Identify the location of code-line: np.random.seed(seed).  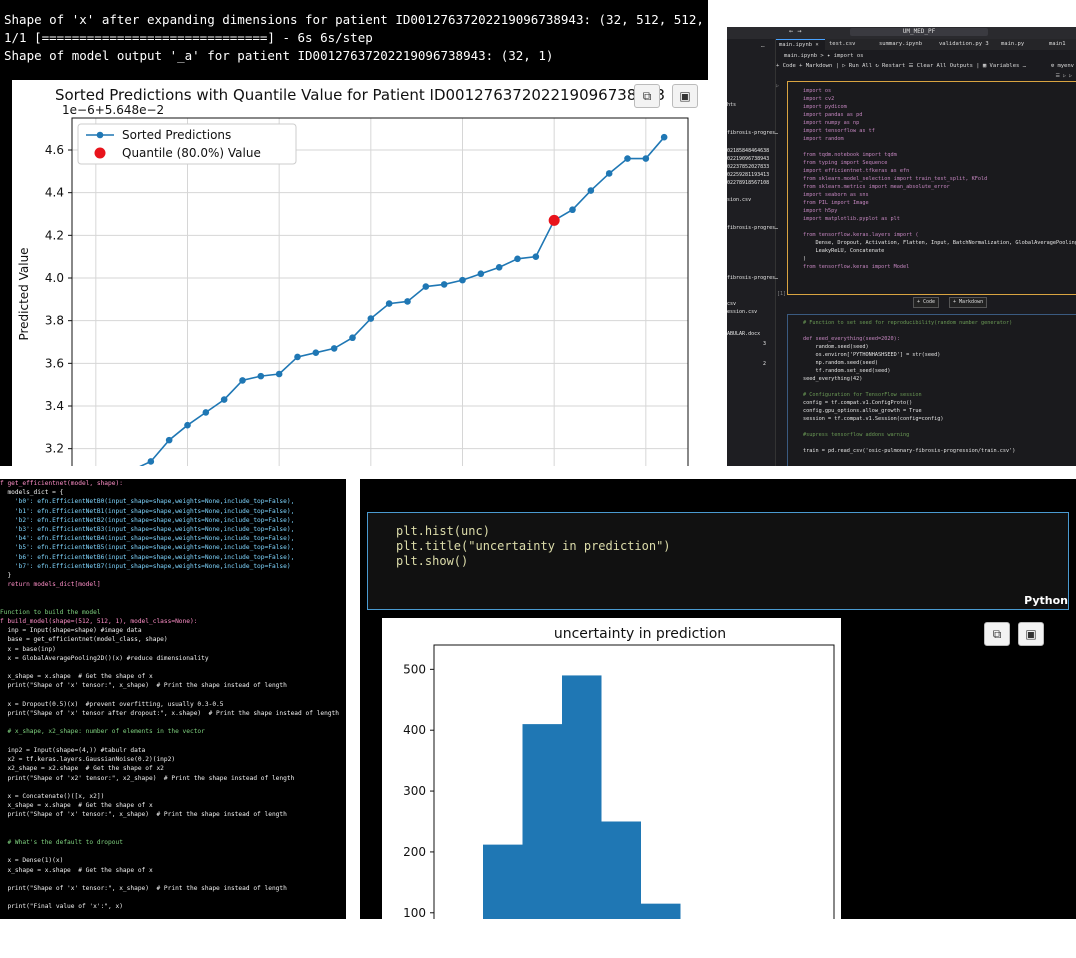
(840, 363).